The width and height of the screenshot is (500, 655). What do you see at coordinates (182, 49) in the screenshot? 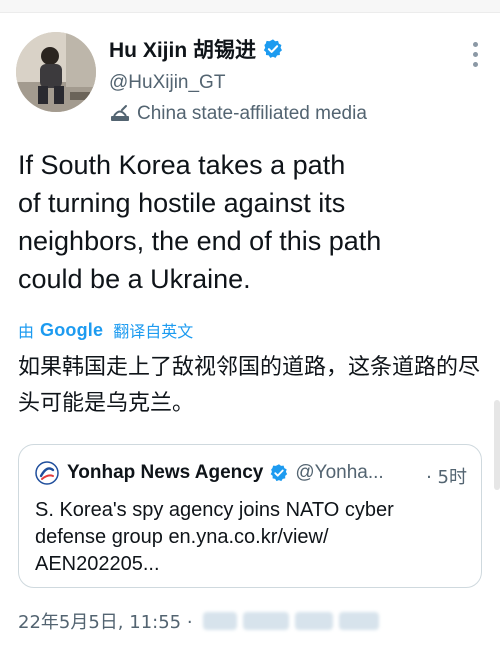
I see `author-display-name: Hu Xijin 胡锡进` at bounding box center [182, 49].